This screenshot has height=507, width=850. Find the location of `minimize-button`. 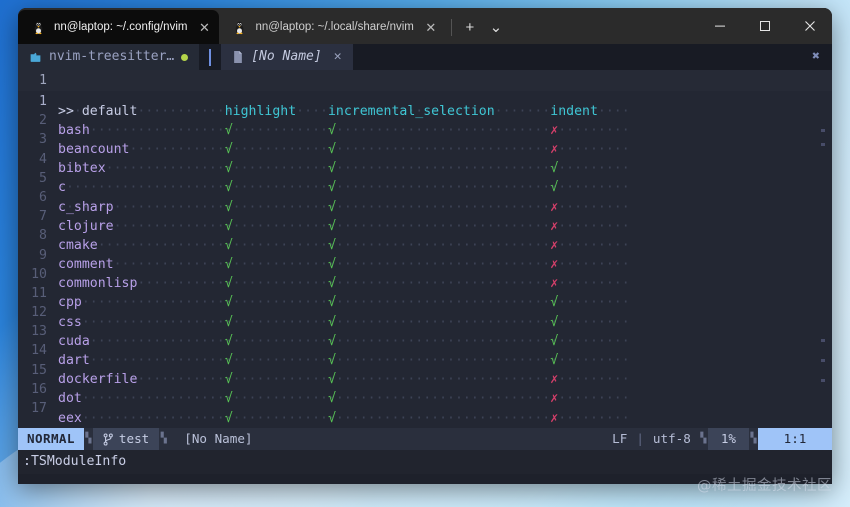

minimize-button is located at coordinates (719, 26).